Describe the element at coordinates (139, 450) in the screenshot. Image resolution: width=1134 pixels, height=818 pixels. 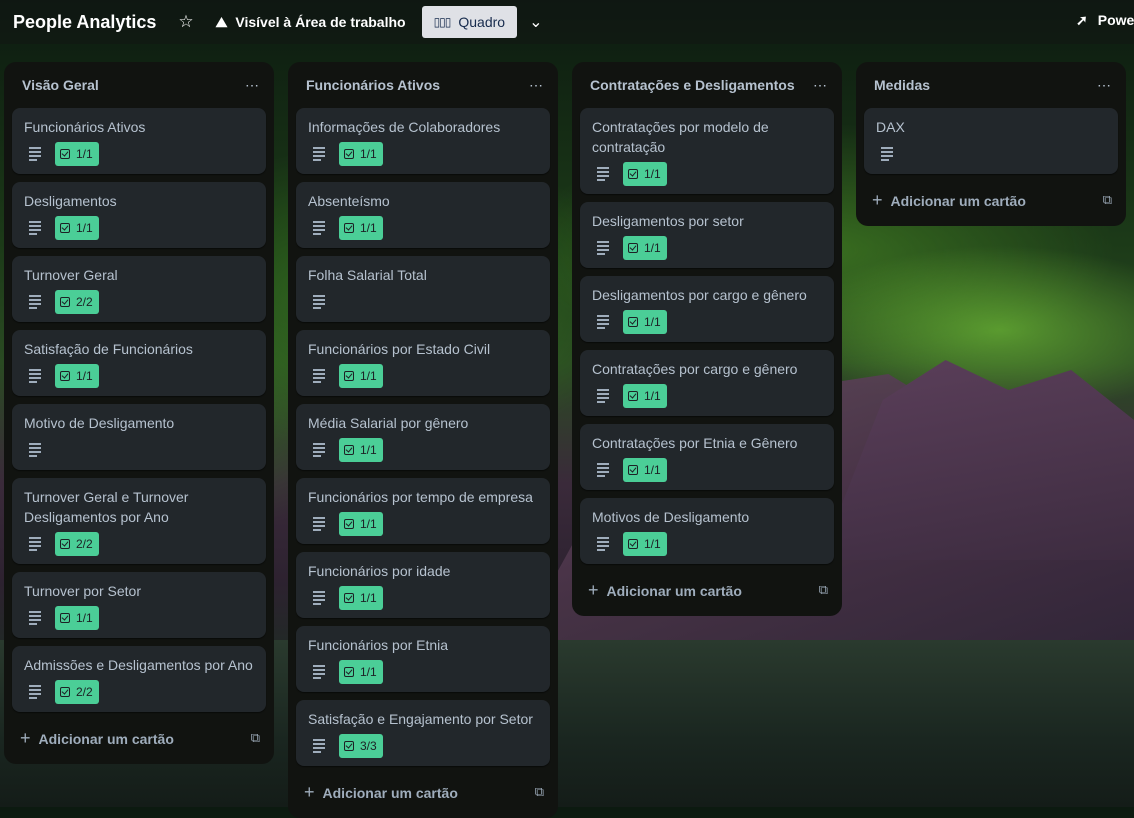
I see `card-badges` at that location.